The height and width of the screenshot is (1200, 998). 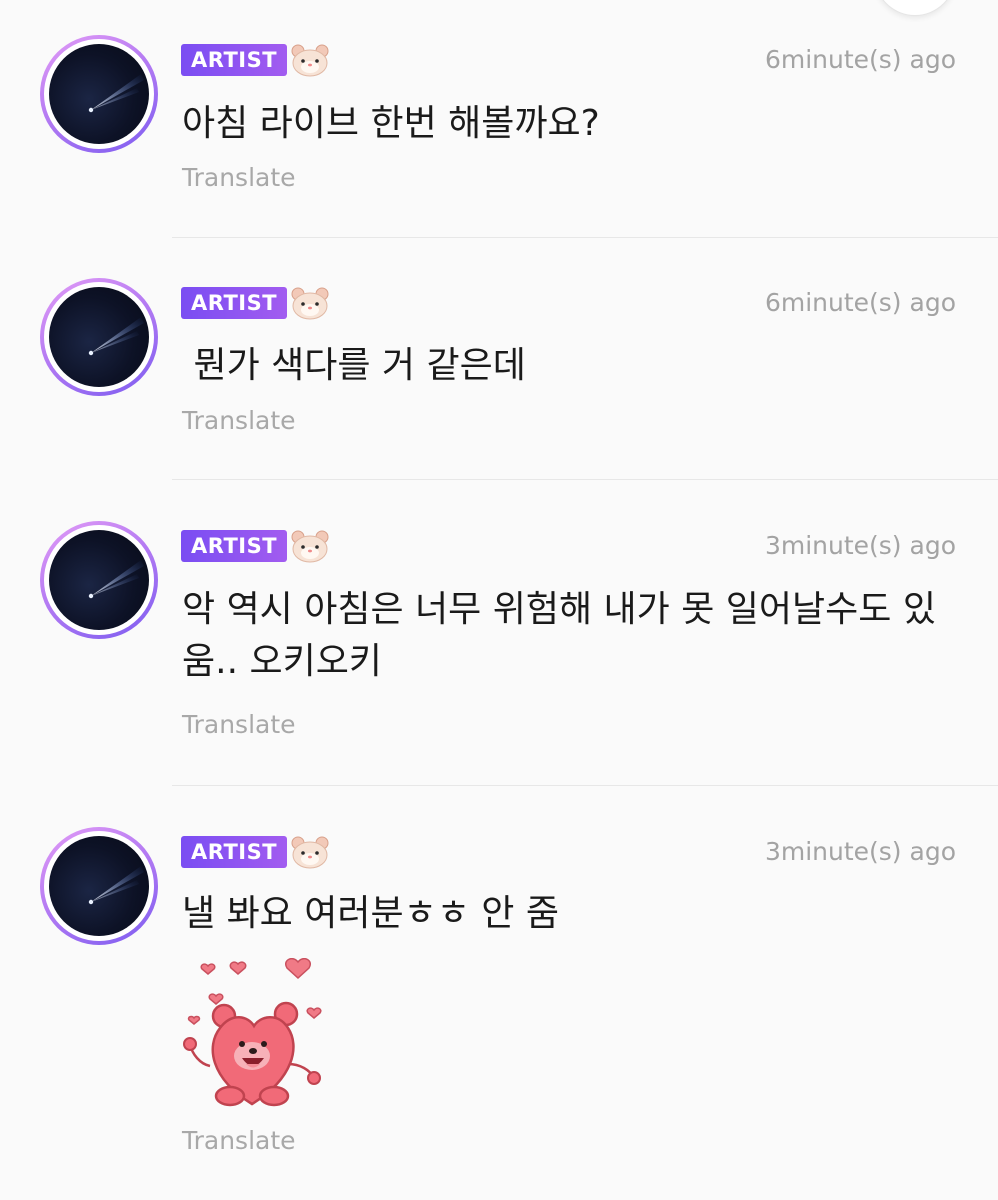 I want to click on pink-bear-hearts-sticker, so click(x=252, y=1032).